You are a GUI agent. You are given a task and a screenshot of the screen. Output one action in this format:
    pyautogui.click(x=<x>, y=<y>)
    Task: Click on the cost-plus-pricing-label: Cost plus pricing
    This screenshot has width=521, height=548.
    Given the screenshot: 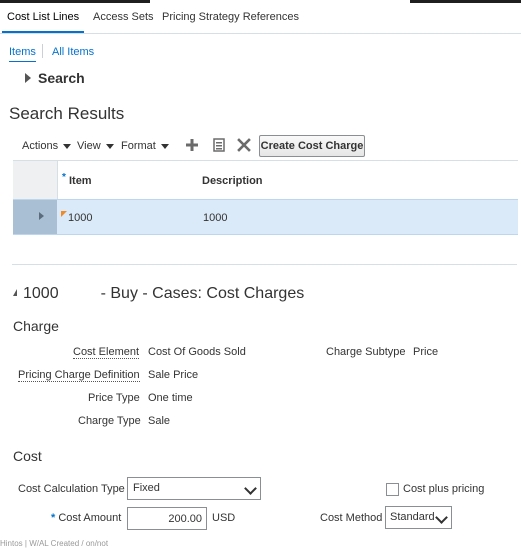 What is the action you would take?
    pyautogui.click(x=443, y=489)
    